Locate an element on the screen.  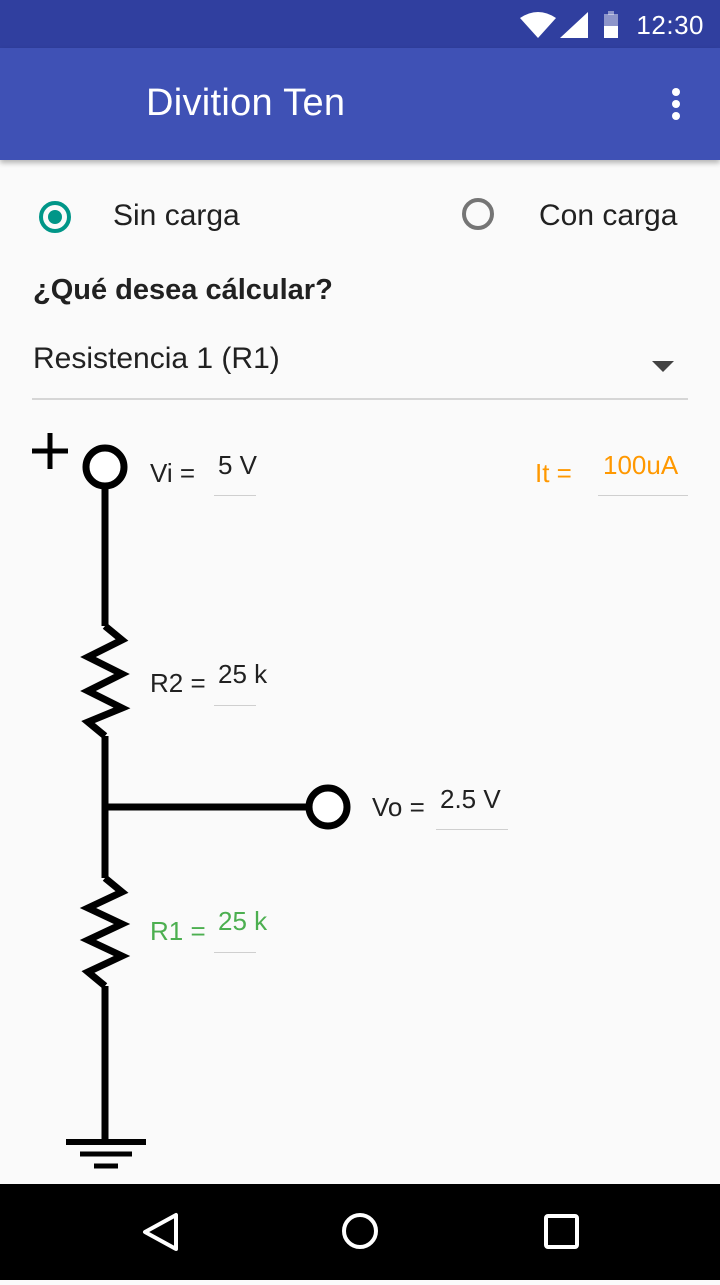
question-heading: ¿Qué desea cálcular? is located at coordinates (183, 290).